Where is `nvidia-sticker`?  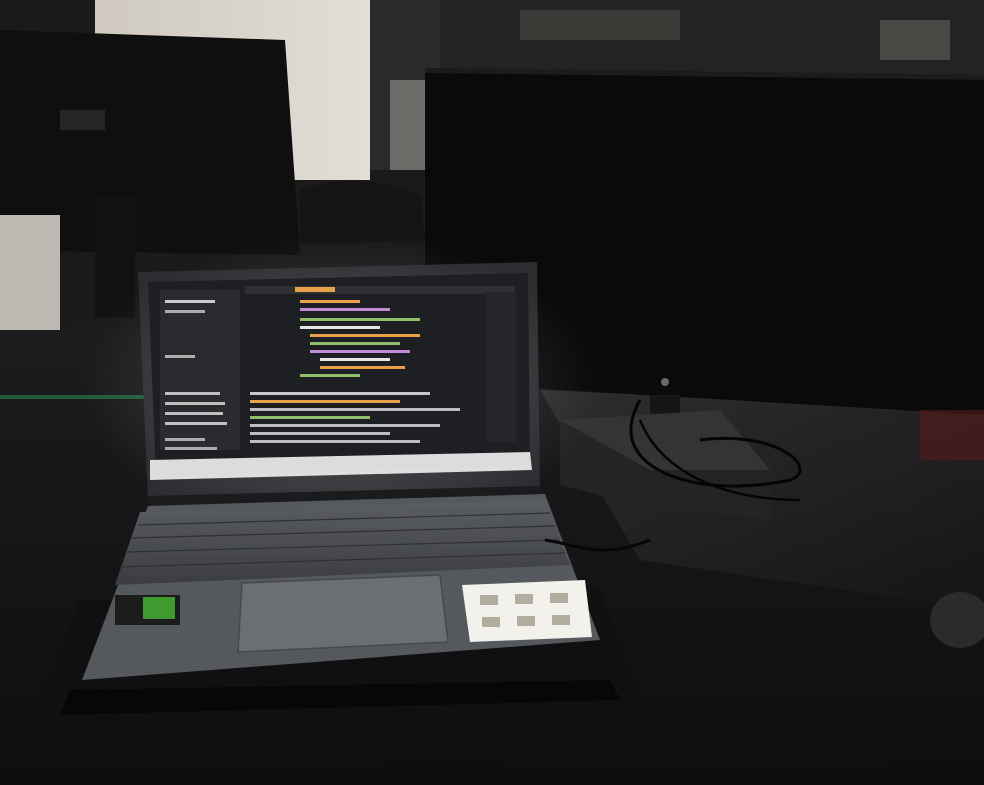 nvidia-sticker is located at coordinates (159, 608).